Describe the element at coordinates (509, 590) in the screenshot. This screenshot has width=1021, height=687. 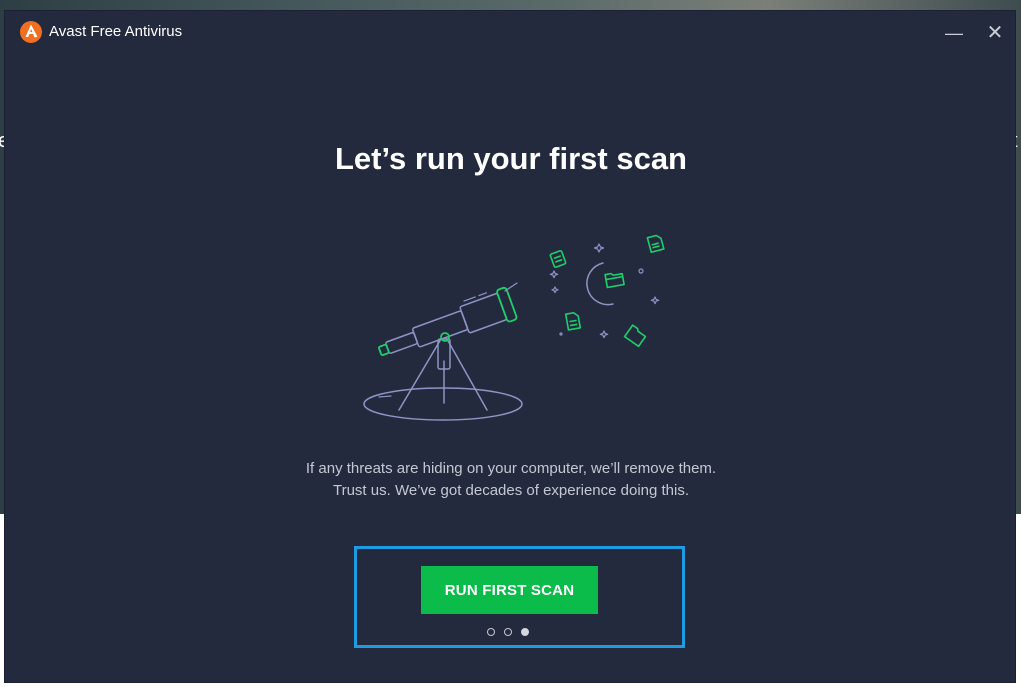
I see `run-first-scan-button: RUN FIRST SCAN` at that location.